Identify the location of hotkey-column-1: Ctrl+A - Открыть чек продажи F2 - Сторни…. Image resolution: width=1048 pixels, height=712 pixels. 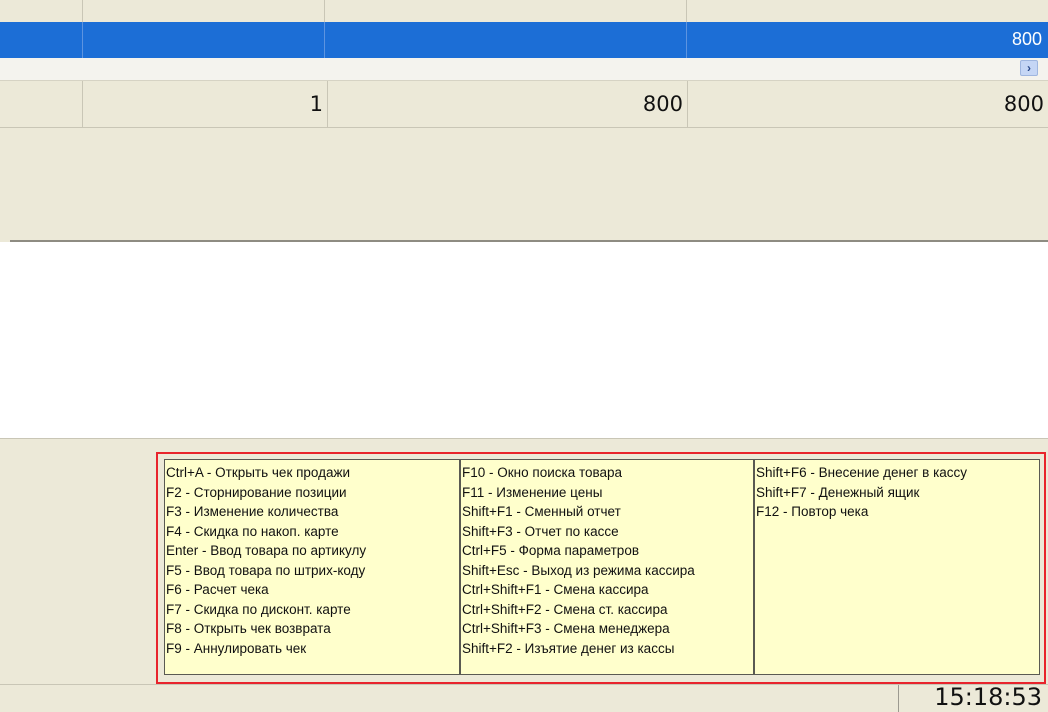
(312, 567).